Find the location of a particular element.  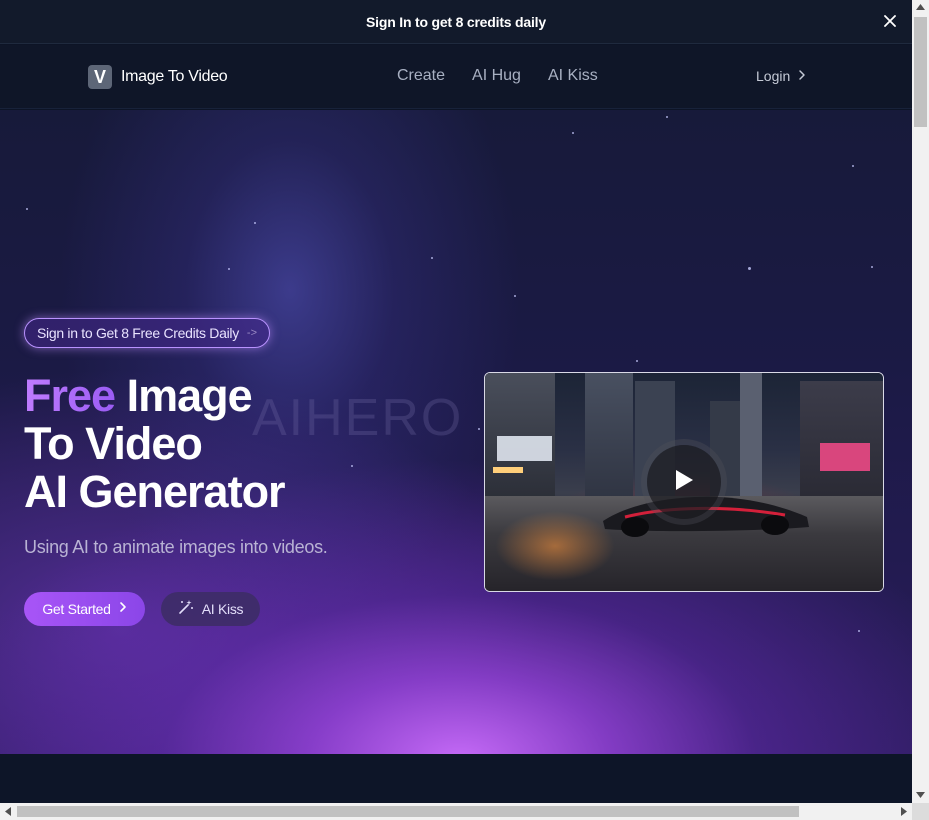

get-started-button: Get Started is located at coordinates (84, 609).